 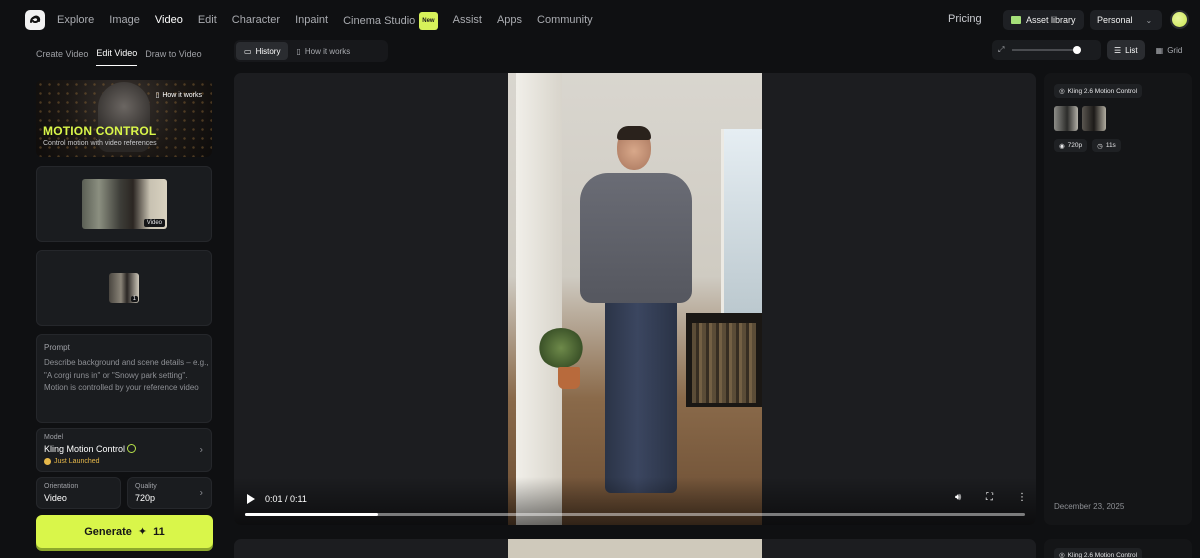 I want to click on seek-bar, so click(x=635, y=514).